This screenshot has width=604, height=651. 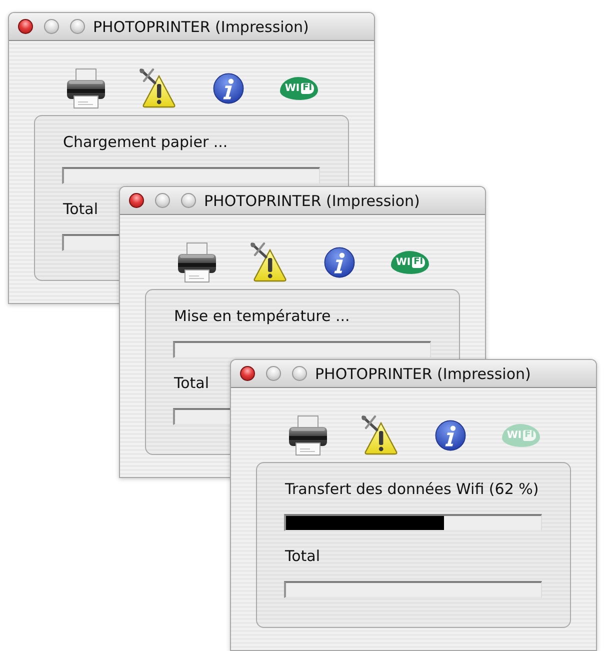 What do you see at coordinates (412, 489) in the screenshot?
I see `progress-label: Transfert des données Wifi (62 %)` at bounding box center [412, 489].